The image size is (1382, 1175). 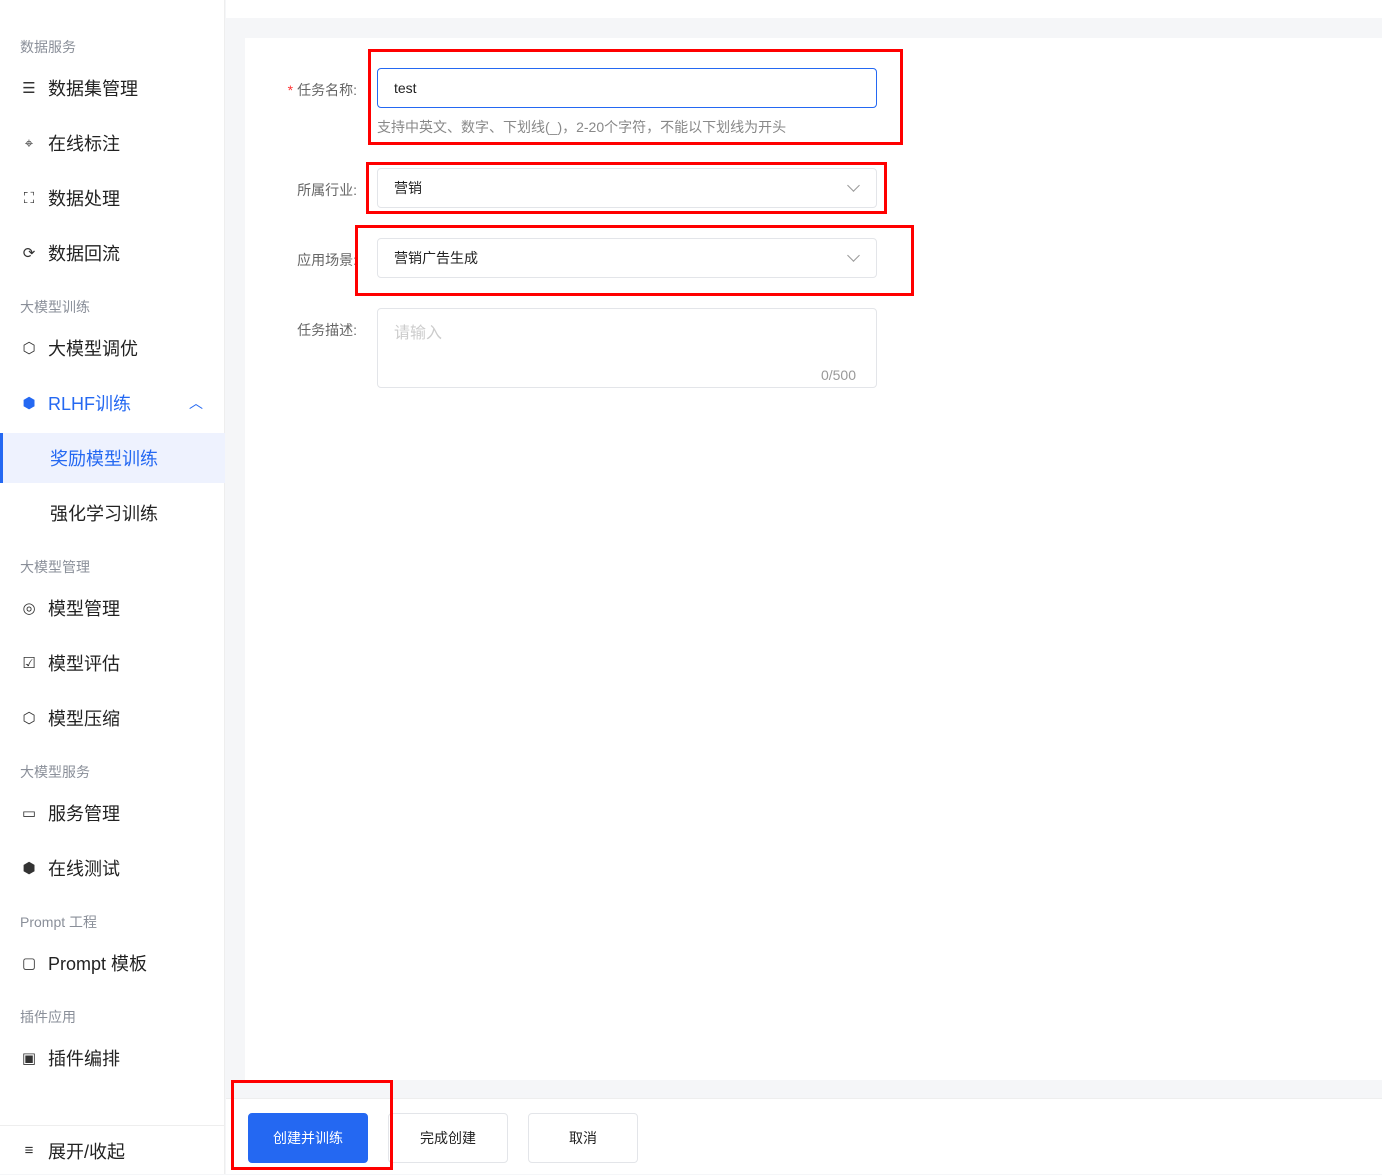 What do you see at coordinates (29, 1058) in the screenshot?
I see `plugin-icon: ▣` at bounding box center [29, 1058].